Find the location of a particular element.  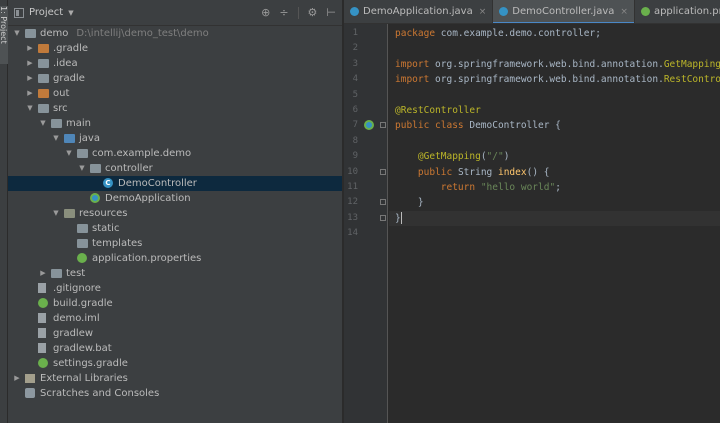

tree-item-text: demo.iml is located at coordinates (76, 318).